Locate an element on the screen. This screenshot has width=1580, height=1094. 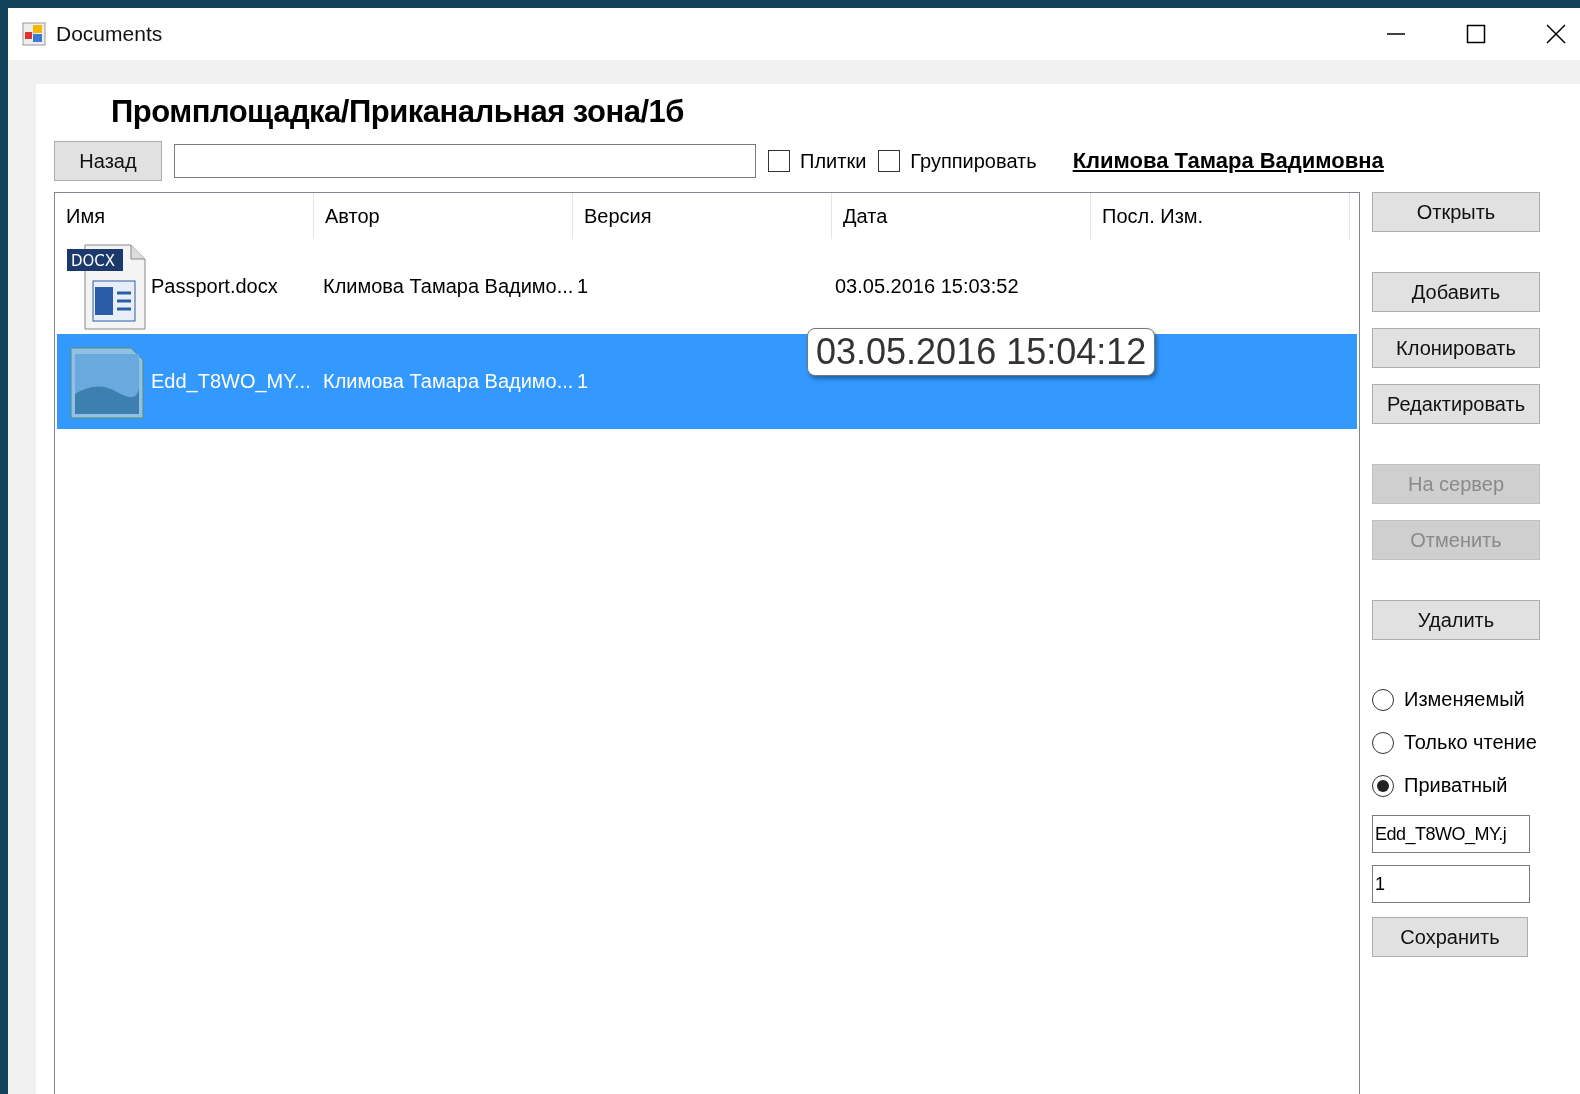
action-button: Открыть is located at coordinates (1456, 212).